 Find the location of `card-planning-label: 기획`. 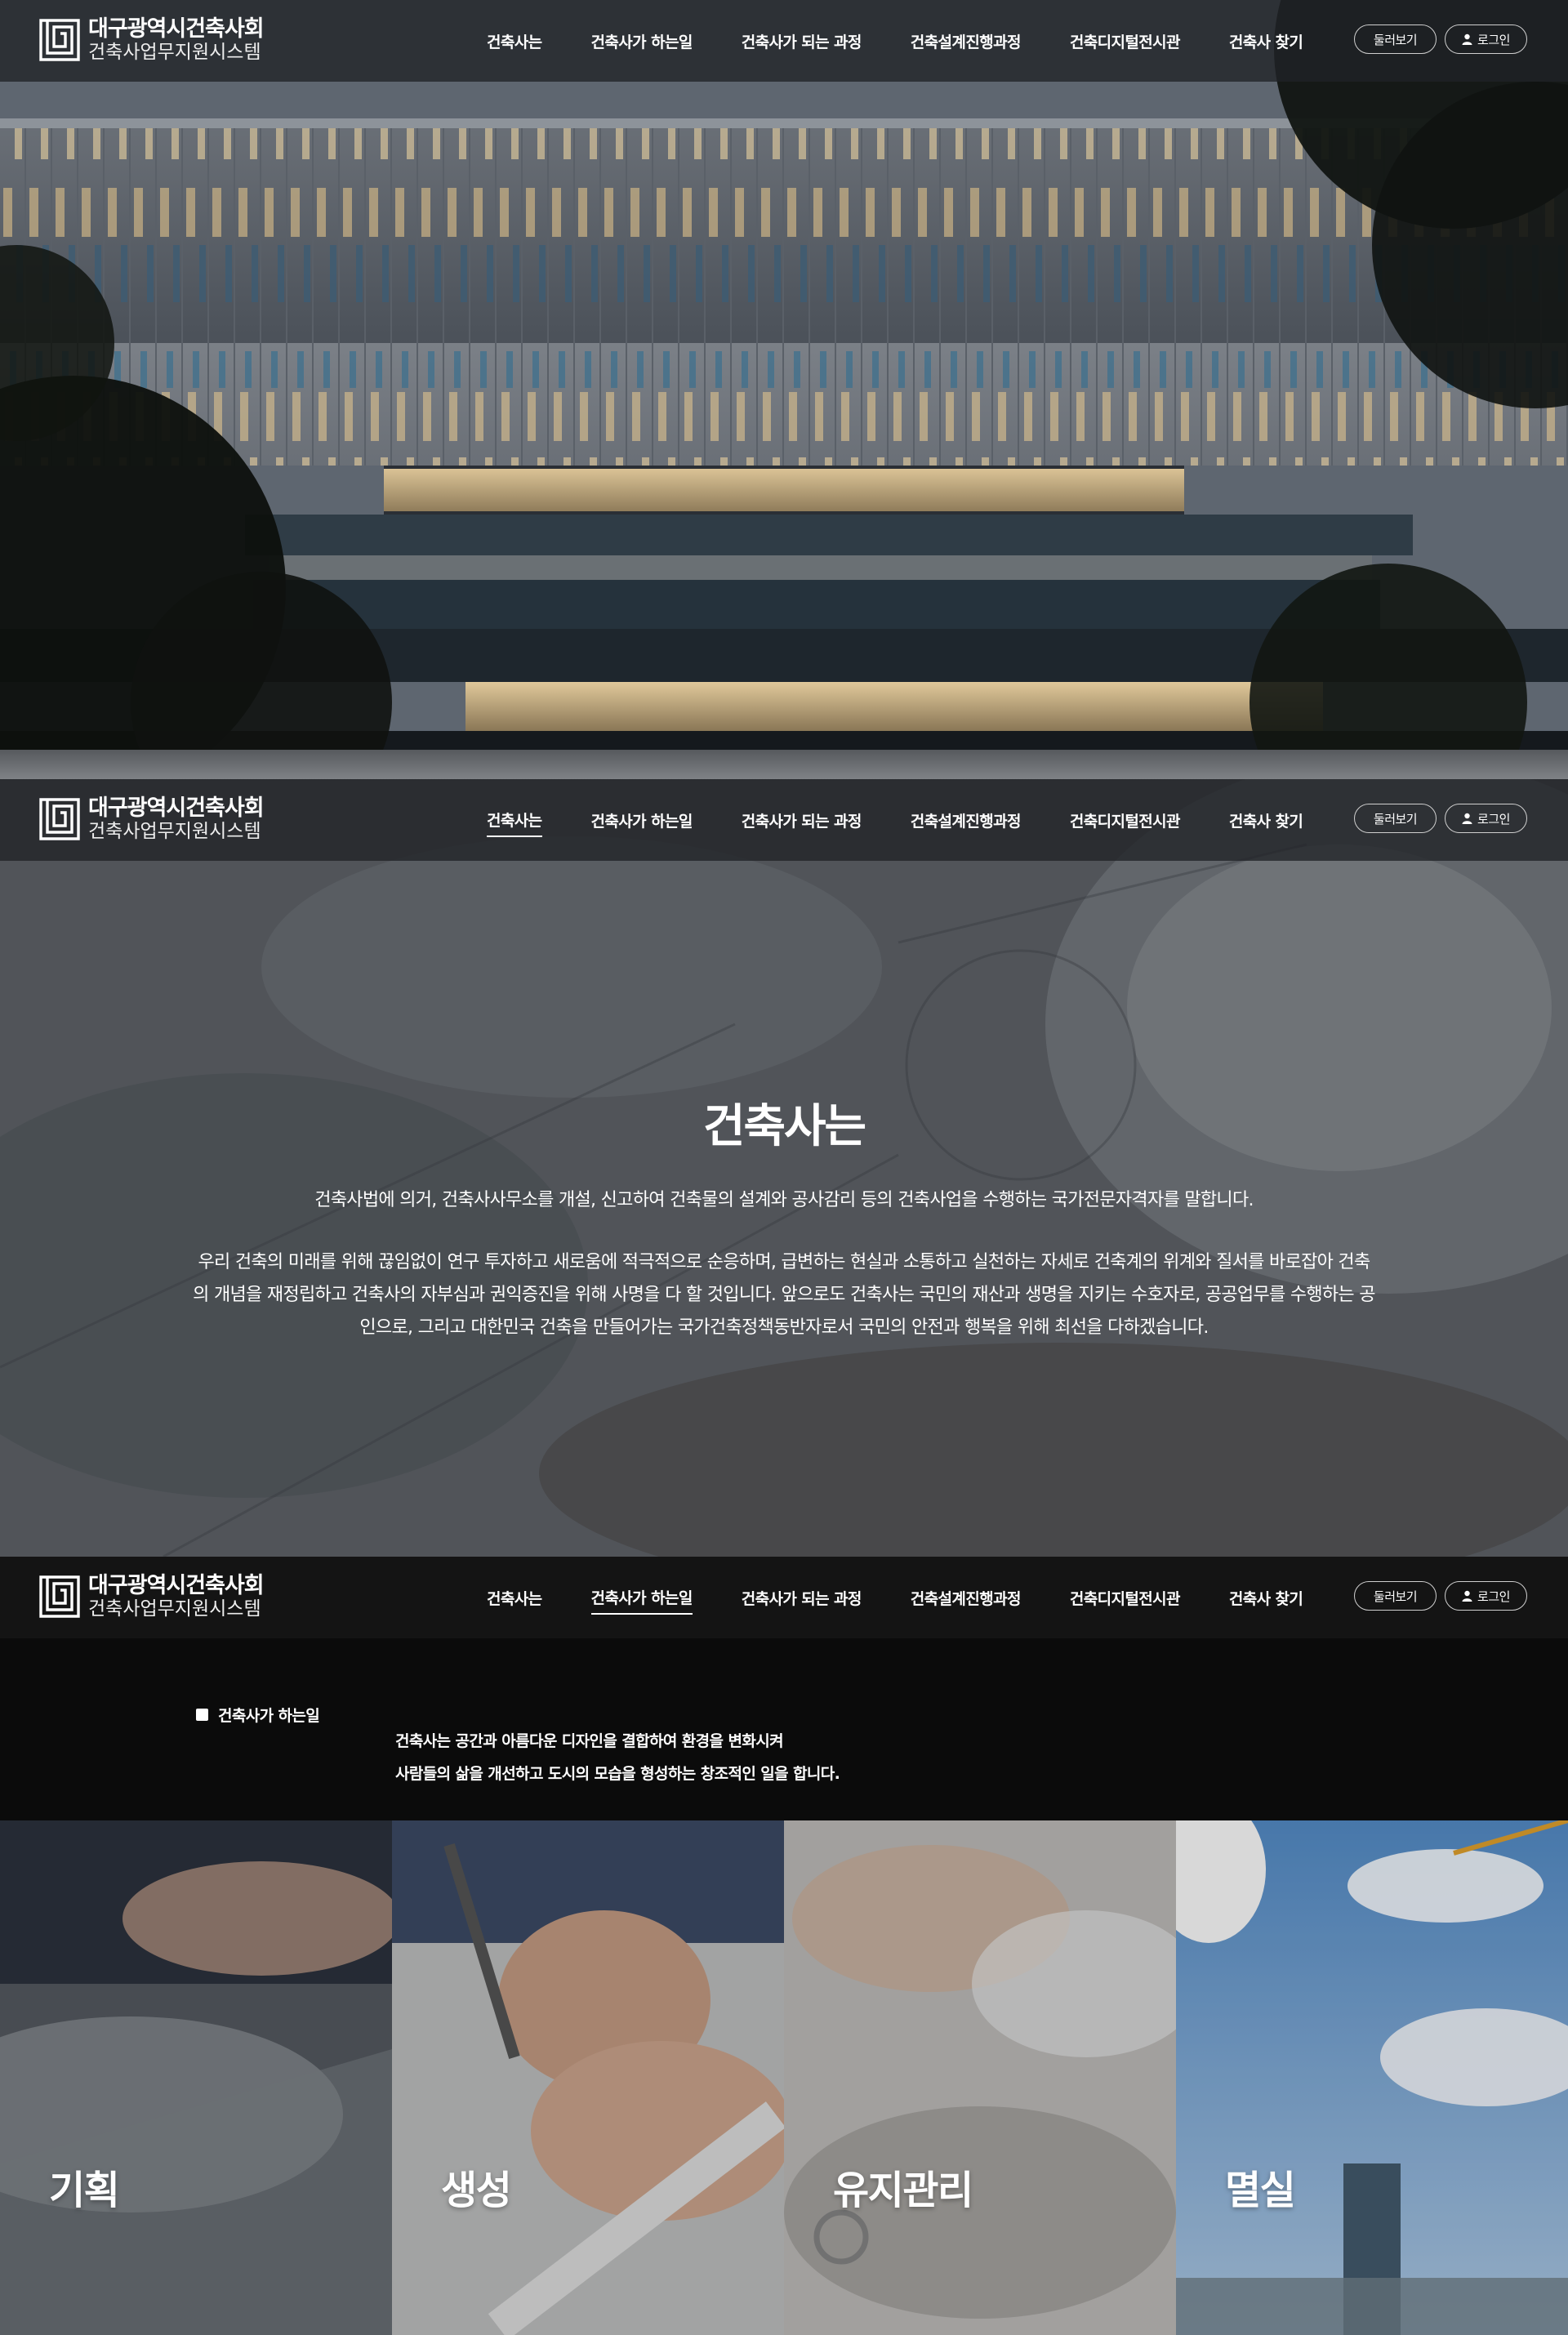

card-planning-label: 기획 is located at coordinates (84, 2190).